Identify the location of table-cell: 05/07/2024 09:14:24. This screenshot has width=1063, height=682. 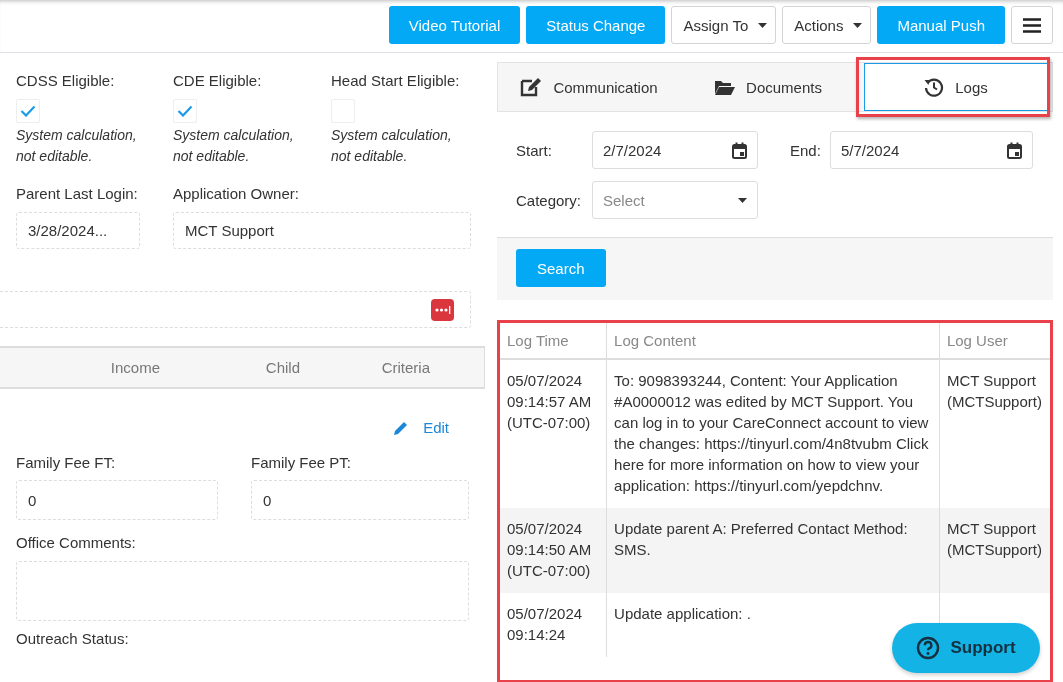
(553, 625).